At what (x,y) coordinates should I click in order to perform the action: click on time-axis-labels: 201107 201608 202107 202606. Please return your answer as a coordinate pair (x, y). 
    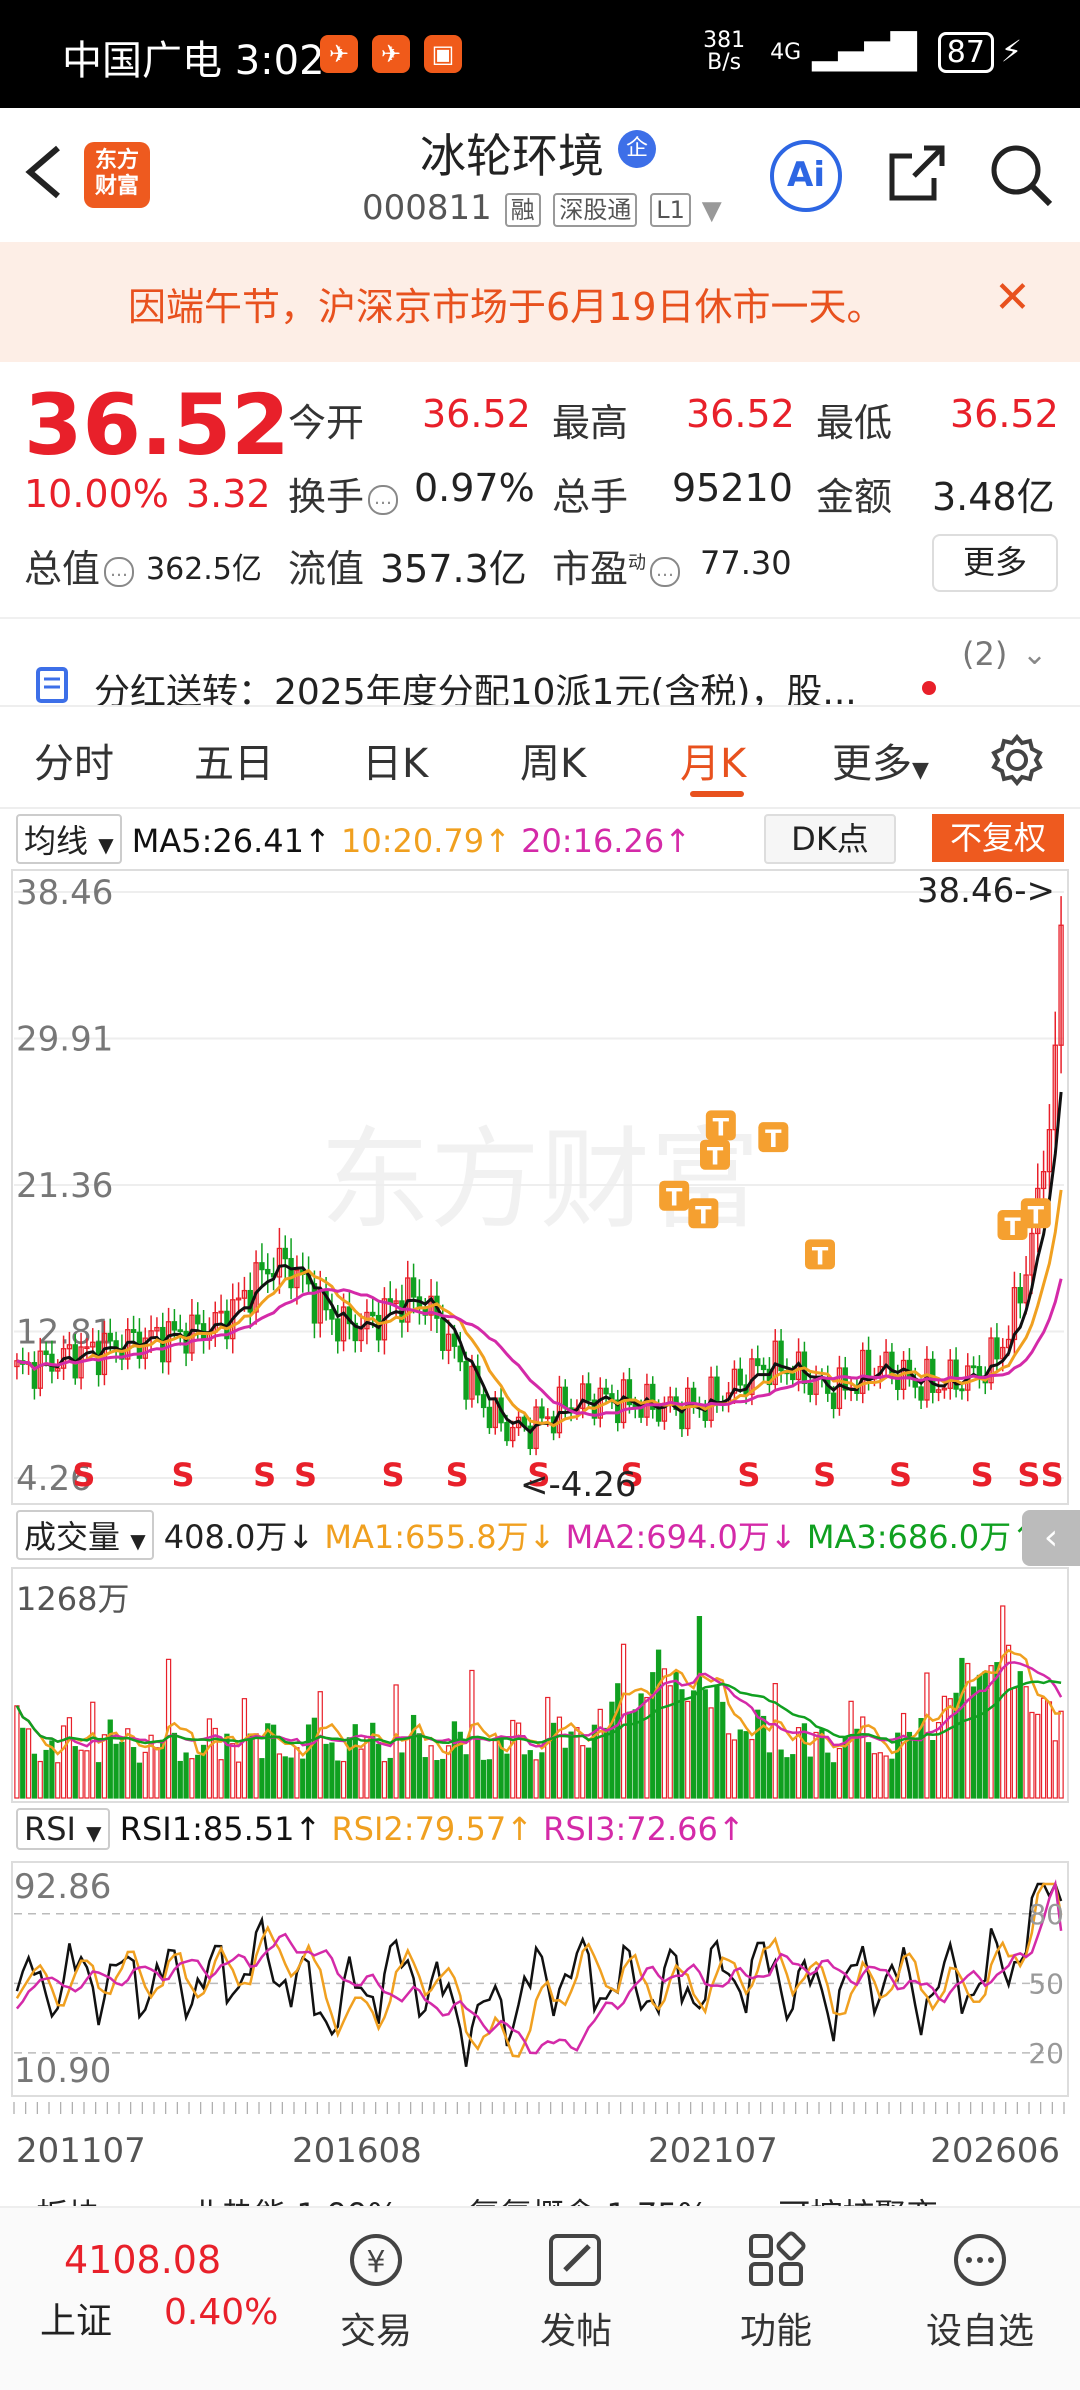
    Looking at the image, I should click on (538, 2151).